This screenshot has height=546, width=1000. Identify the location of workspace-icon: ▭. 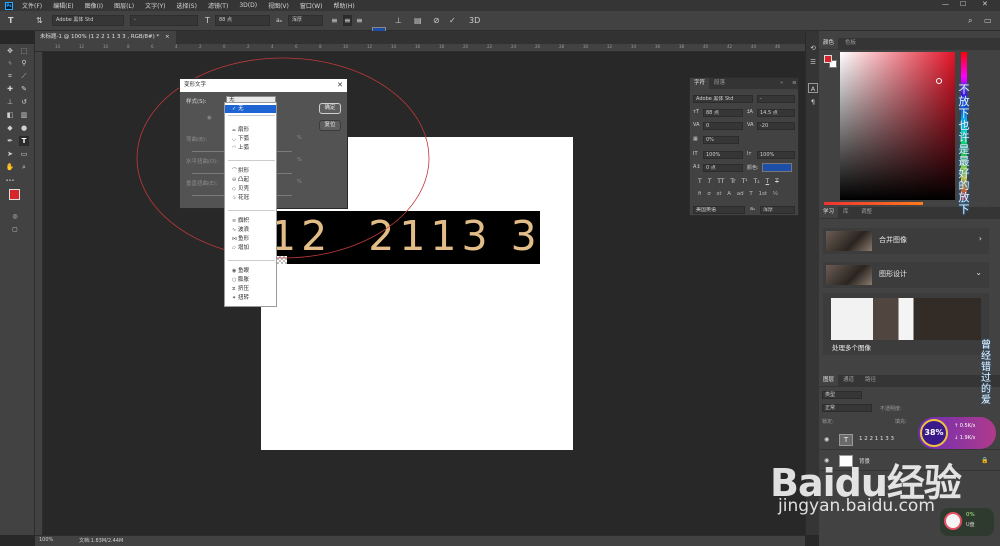
(988, 20).